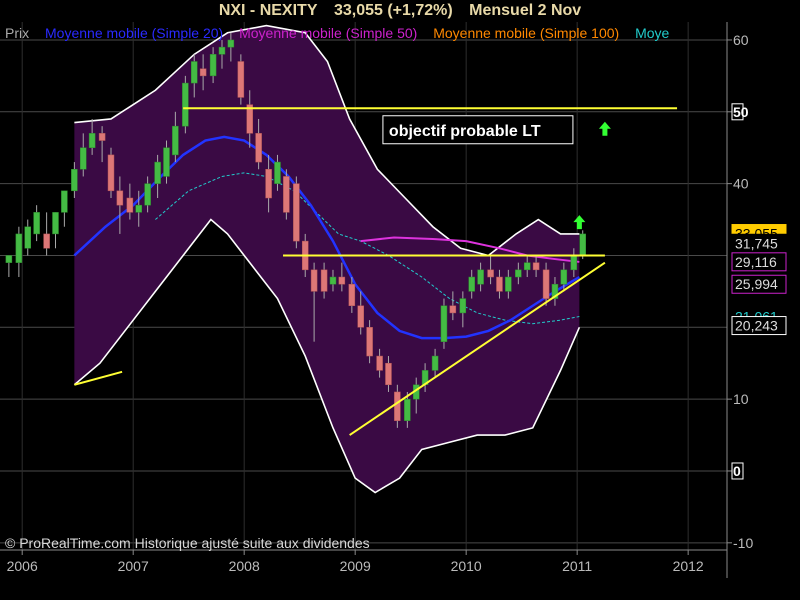 Image resolution: width=800 pixels, height=600 pixels. Describe the element at coordinates (465, 131) in the screenshot. I see `annotation-text: objectif probable LT` at that location.